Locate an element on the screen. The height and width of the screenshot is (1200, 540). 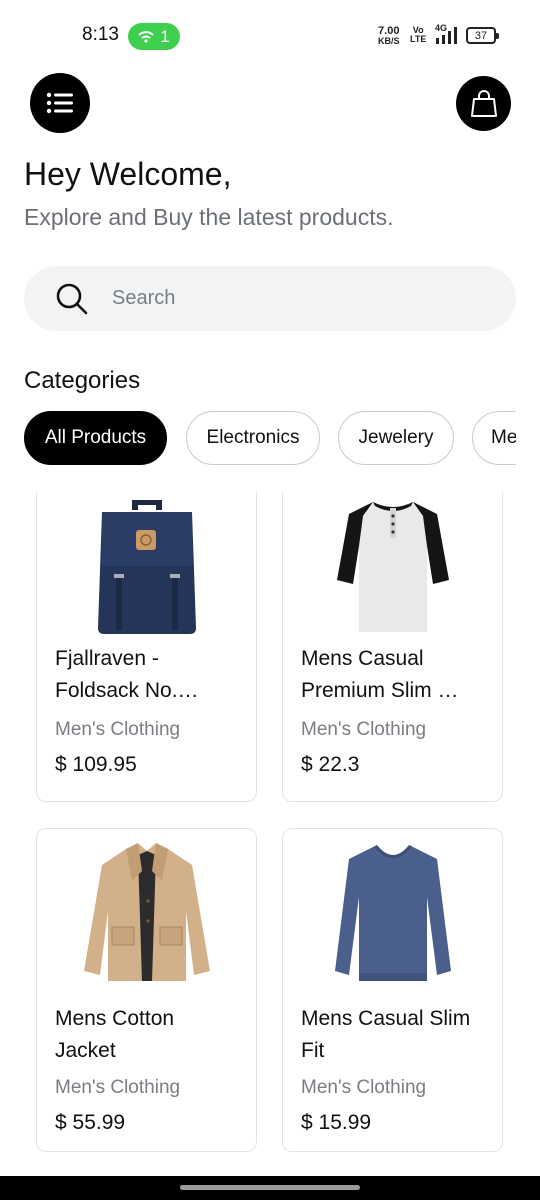
category-chips: All Products Electronics Jewelery Me is located at coordinates (270, 439).